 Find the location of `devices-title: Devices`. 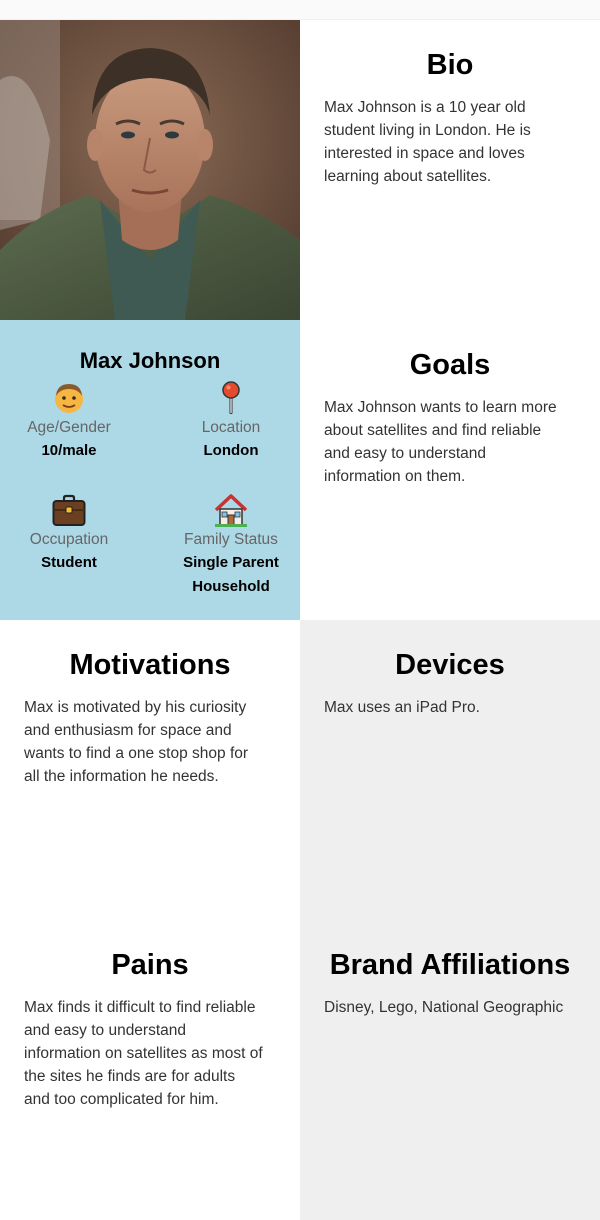

devices-title: Devices is located at coordinates (450, 665).